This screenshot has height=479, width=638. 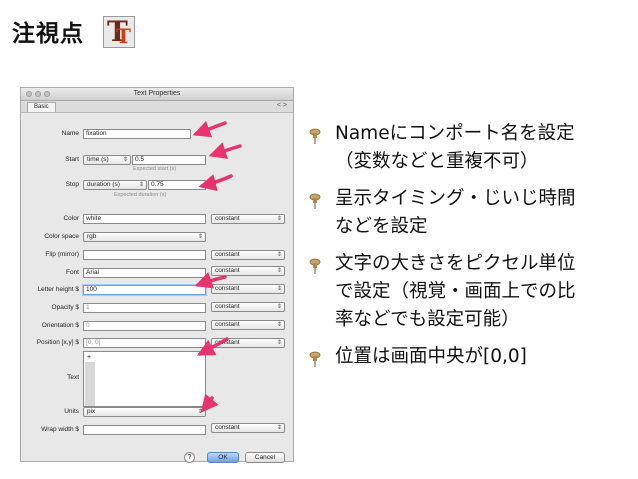 I want to click on units-label: Units, so click(x=71, y=411).